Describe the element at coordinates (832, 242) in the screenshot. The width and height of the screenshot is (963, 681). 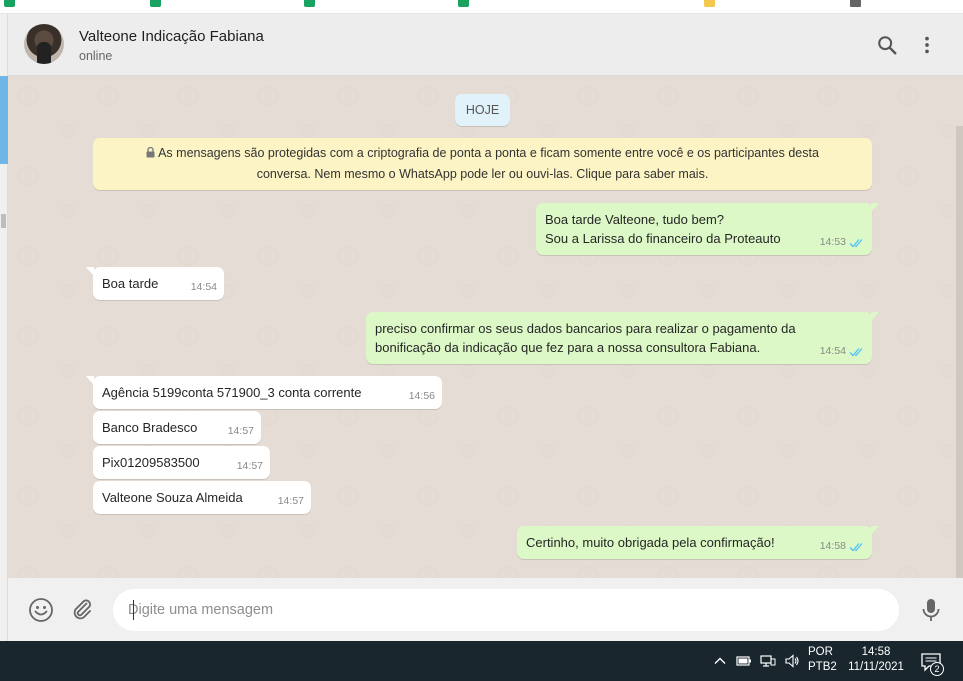
I see `message-time: 14:53` at that location.